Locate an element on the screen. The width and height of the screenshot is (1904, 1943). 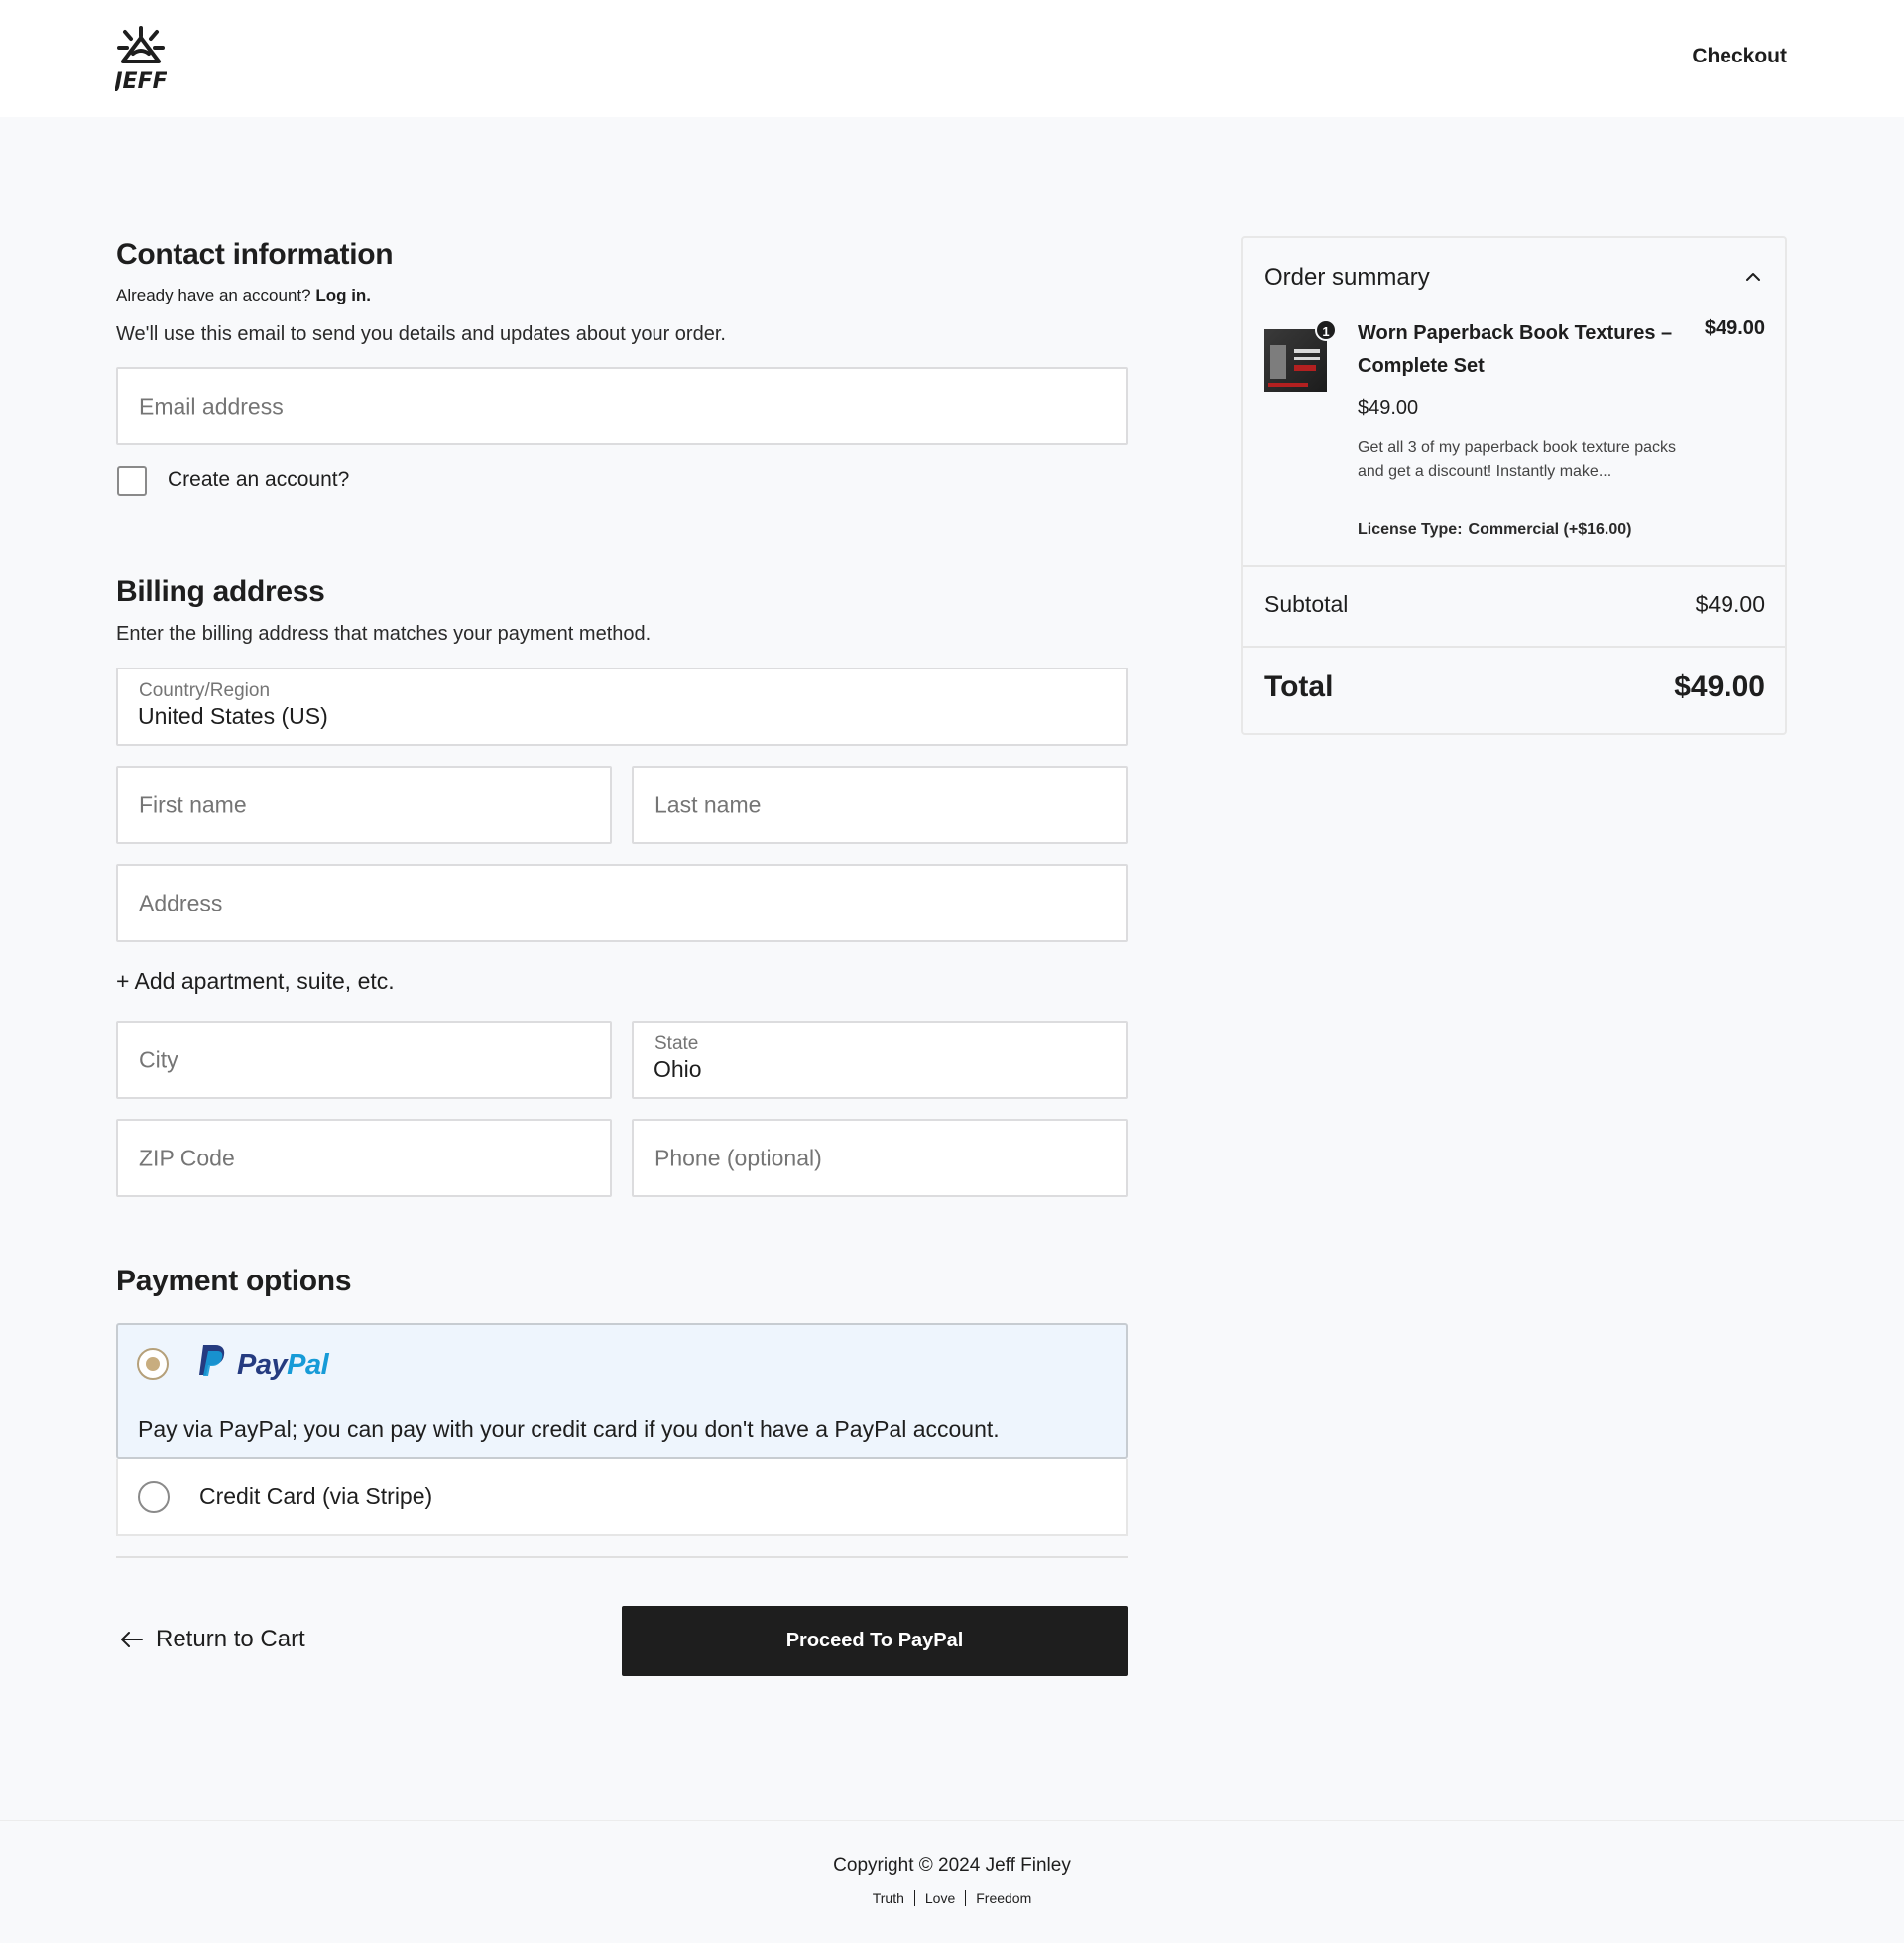
contact-title: Contact information is located at coordinates (255, 255).